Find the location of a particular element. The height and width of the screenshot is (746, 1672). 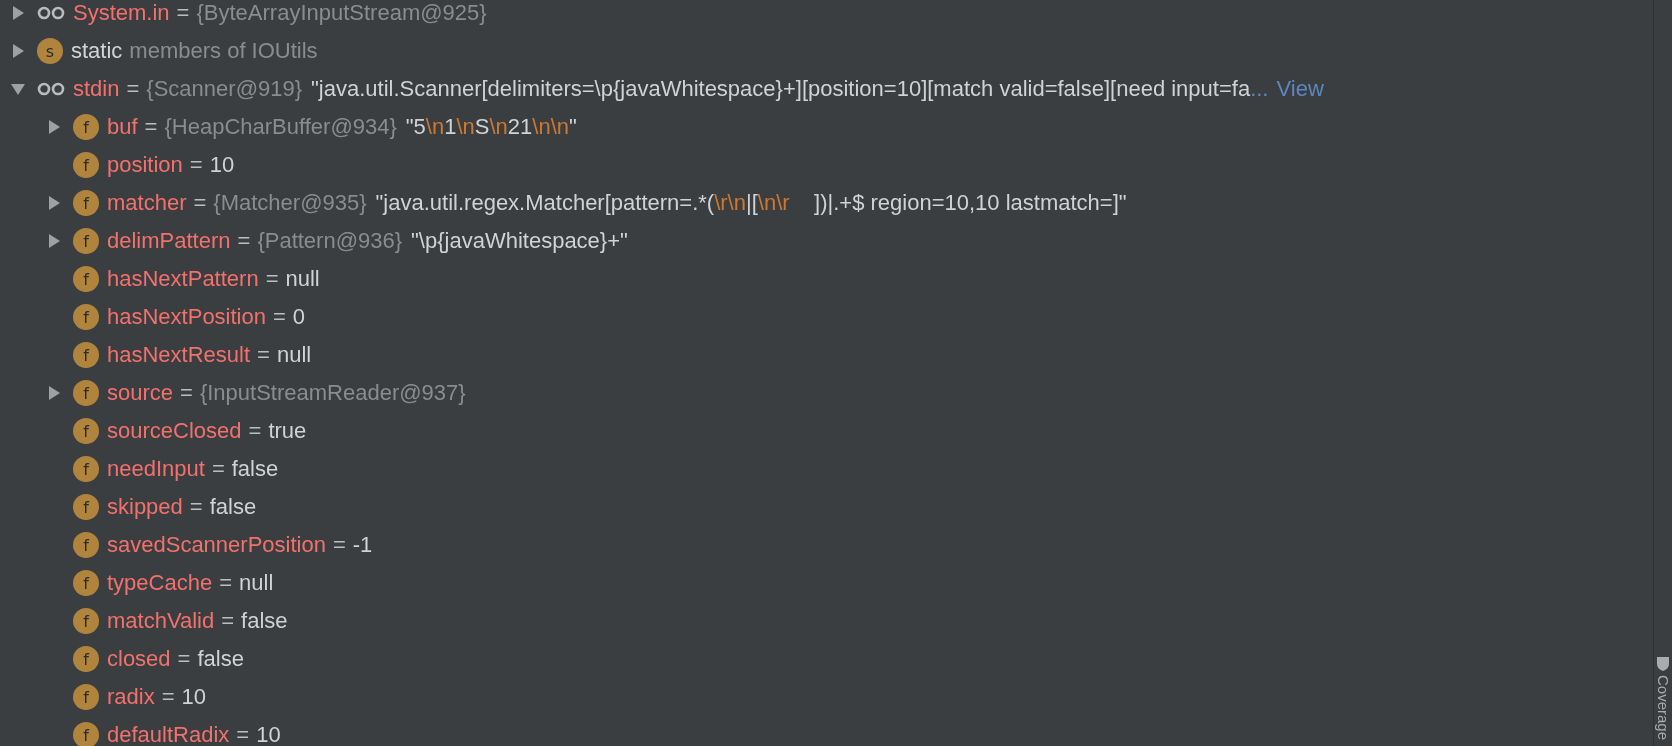

variable-name: typeCache is located at coordinates (160, 583).